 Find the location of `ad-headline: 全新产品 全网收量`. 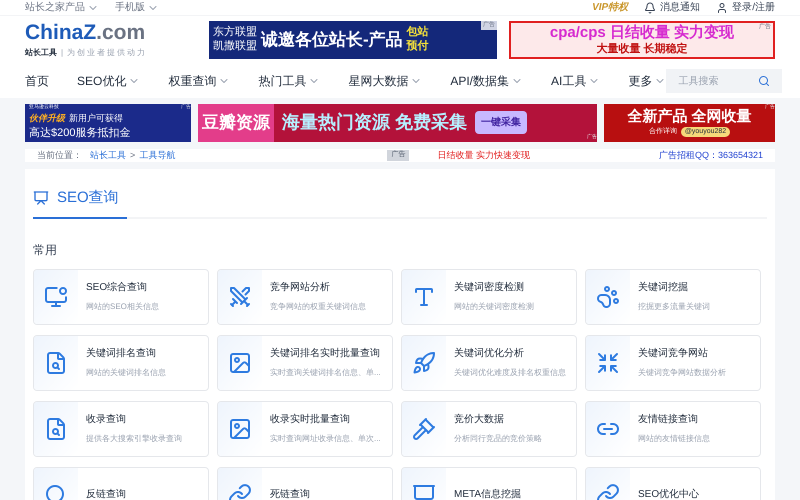

ad-headline: 全新产品 全网收量 is located at coordinates (689, 117).